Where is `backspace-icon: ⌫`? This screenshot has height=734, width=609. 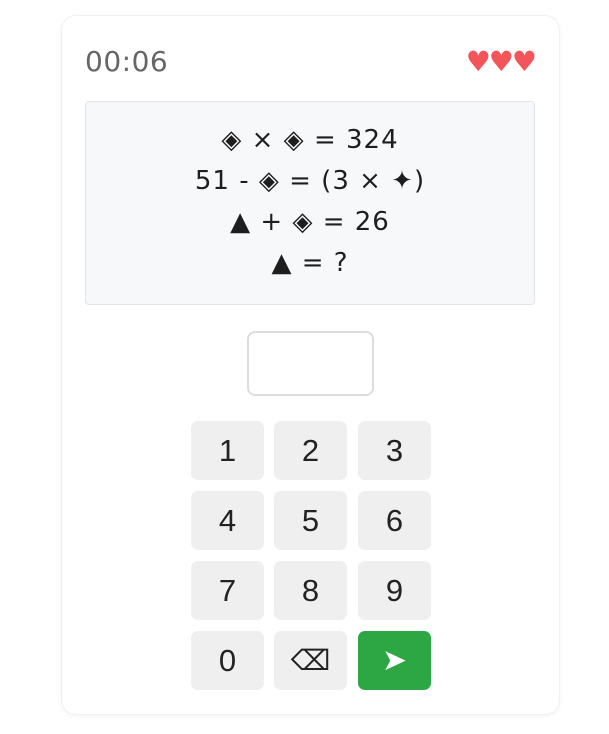 backspace-icon: ⌫ is located at coordinates (310, 660).